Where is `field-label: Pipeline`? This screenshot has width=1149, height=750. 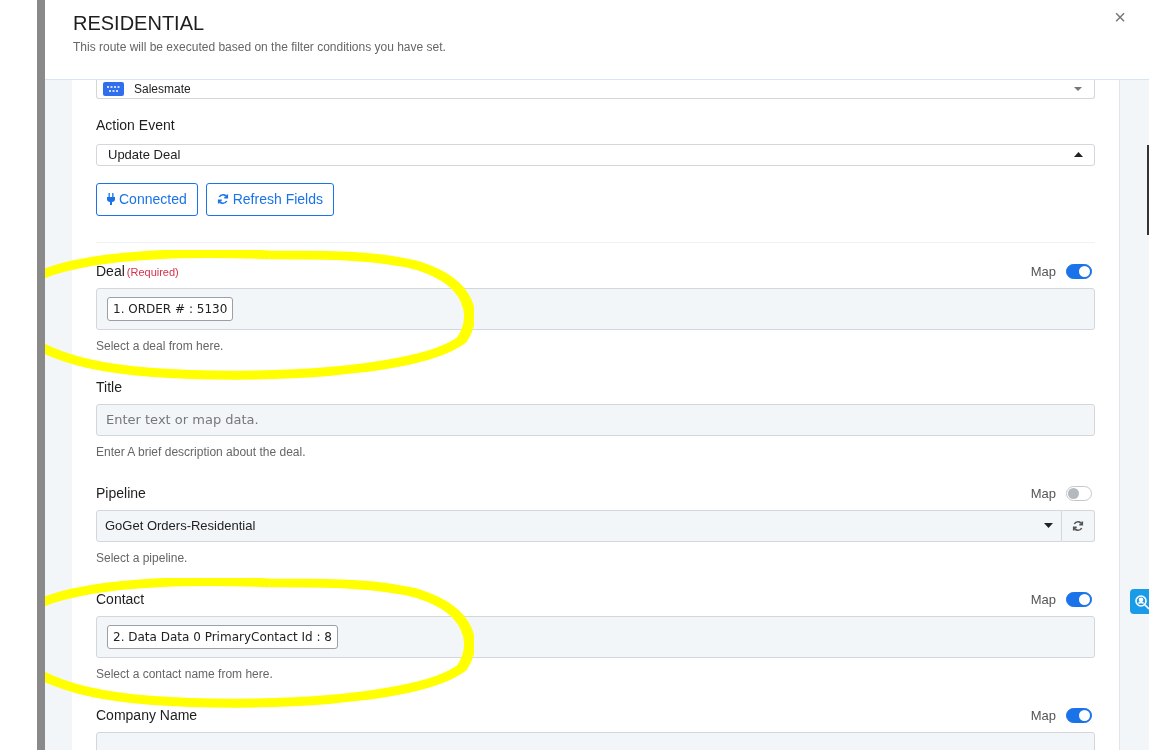
field-label: Pipeline is located at coordinates (121, 493).